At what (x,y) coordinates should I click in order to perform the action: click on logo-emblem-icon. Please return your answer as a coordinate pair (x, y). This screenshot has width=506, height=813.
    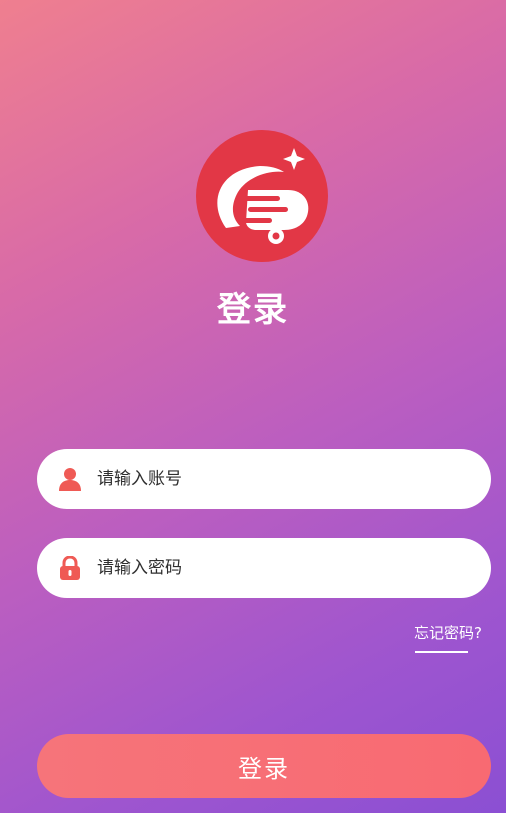
    Looking at the image, I should click on (263, 196).